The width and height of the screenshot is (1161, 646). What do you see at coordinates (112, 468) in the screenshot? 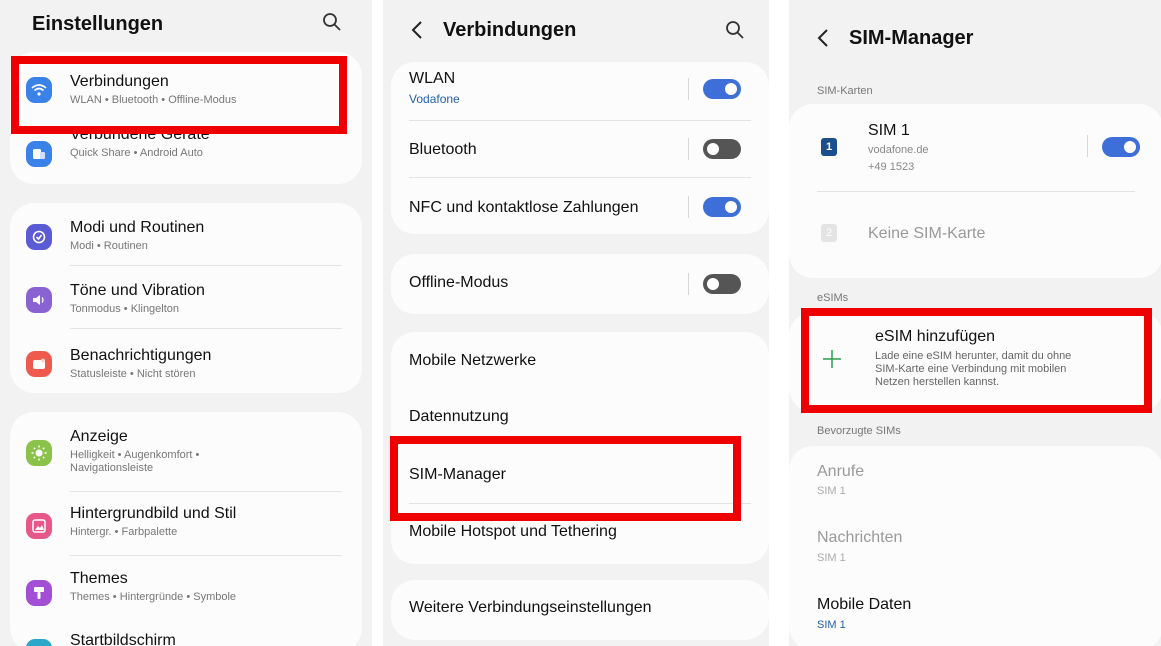
I see `settings-item-subtitle-2: Navigationsleiste` at bounding box center [112, 468].